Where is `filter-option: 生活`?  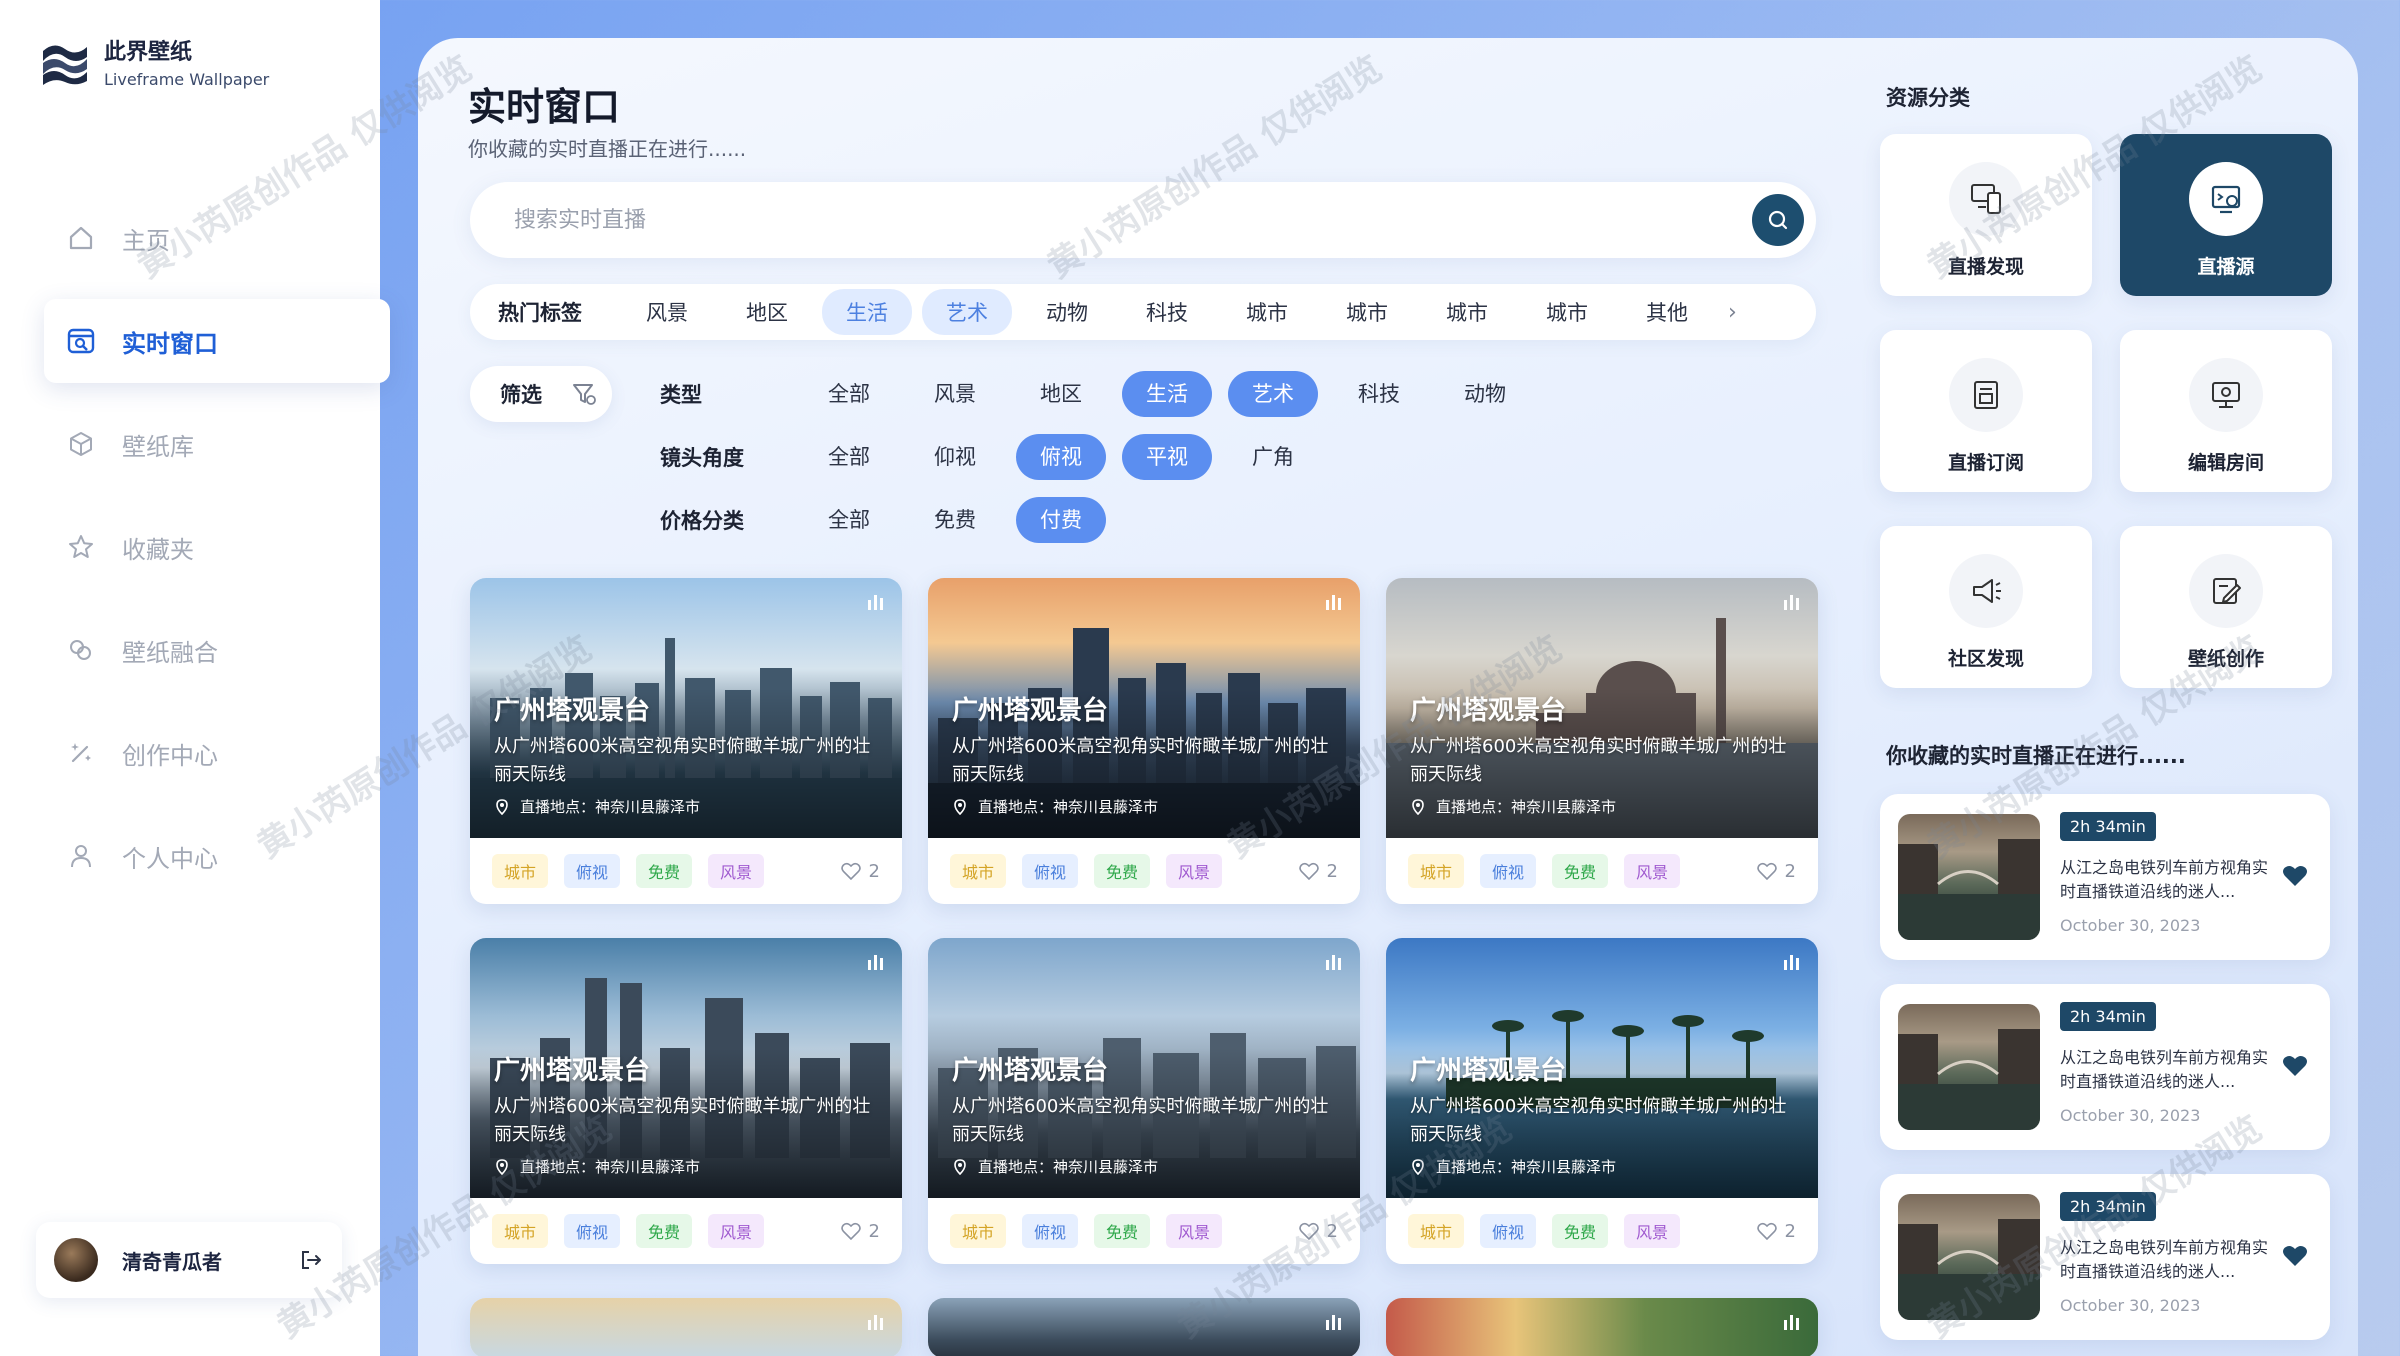 filter-option: 生活 is located at coordinates (1167, 394).